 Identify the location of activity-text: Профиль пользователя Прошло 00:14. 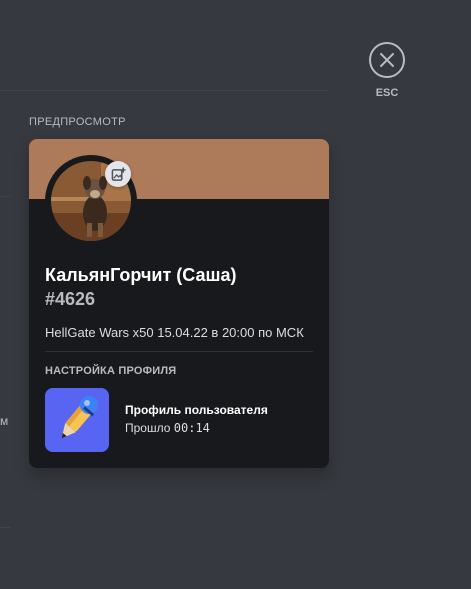
(196, 420).